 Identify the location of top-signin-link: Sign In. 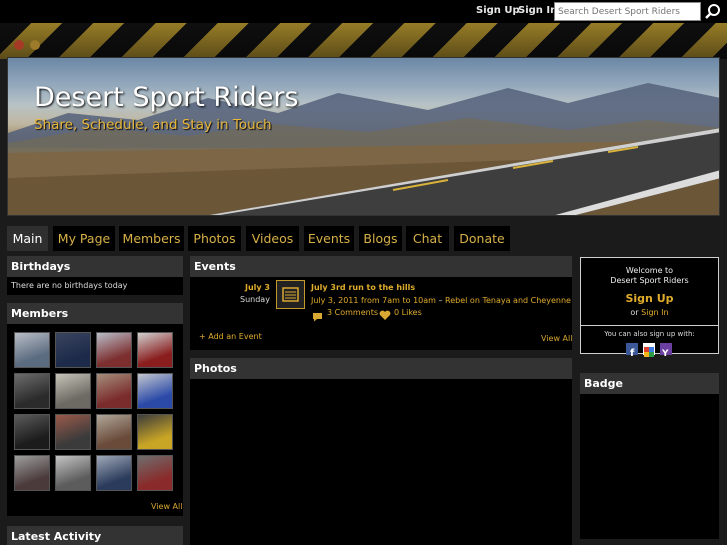
(537, 10).